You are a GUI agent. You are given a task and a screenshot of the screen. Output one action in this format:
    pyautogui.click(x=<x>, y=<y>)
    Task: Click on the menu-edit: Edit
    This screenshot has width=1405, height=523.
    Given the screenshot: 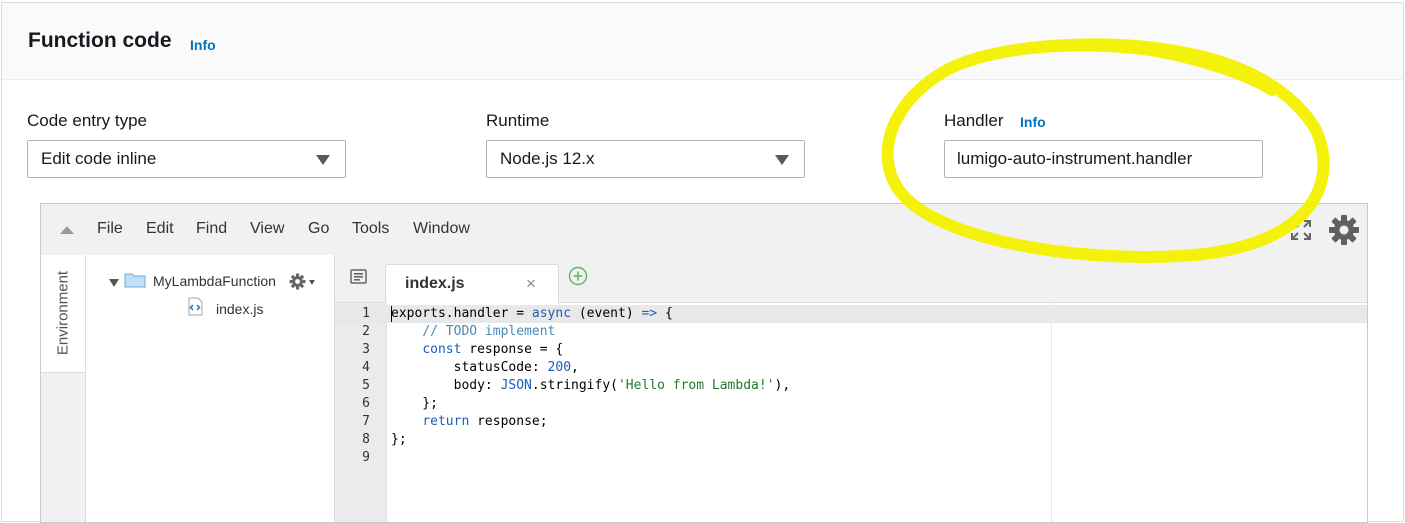 What is the action you would take?
    pyautogui.click(x=160, y=229)
    